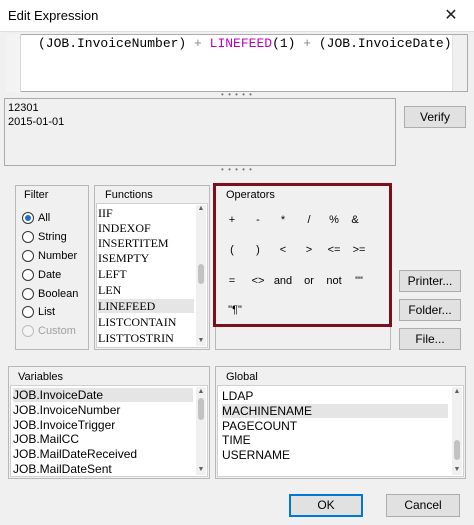 The height and width of the screenshot is (525, 474). Describe the element at coordinates (146, 228) in the screenshot. I see `function-item: INDEXOF` at that location.